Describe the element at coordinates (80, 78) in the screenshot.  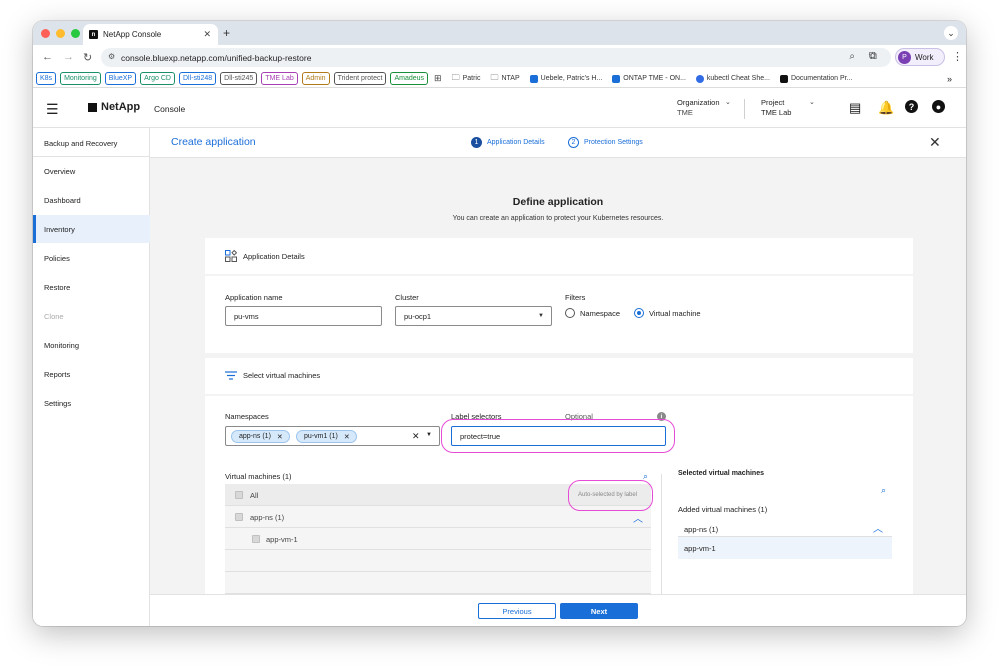
I see `bookmark-chip: Monitoring` at that location.